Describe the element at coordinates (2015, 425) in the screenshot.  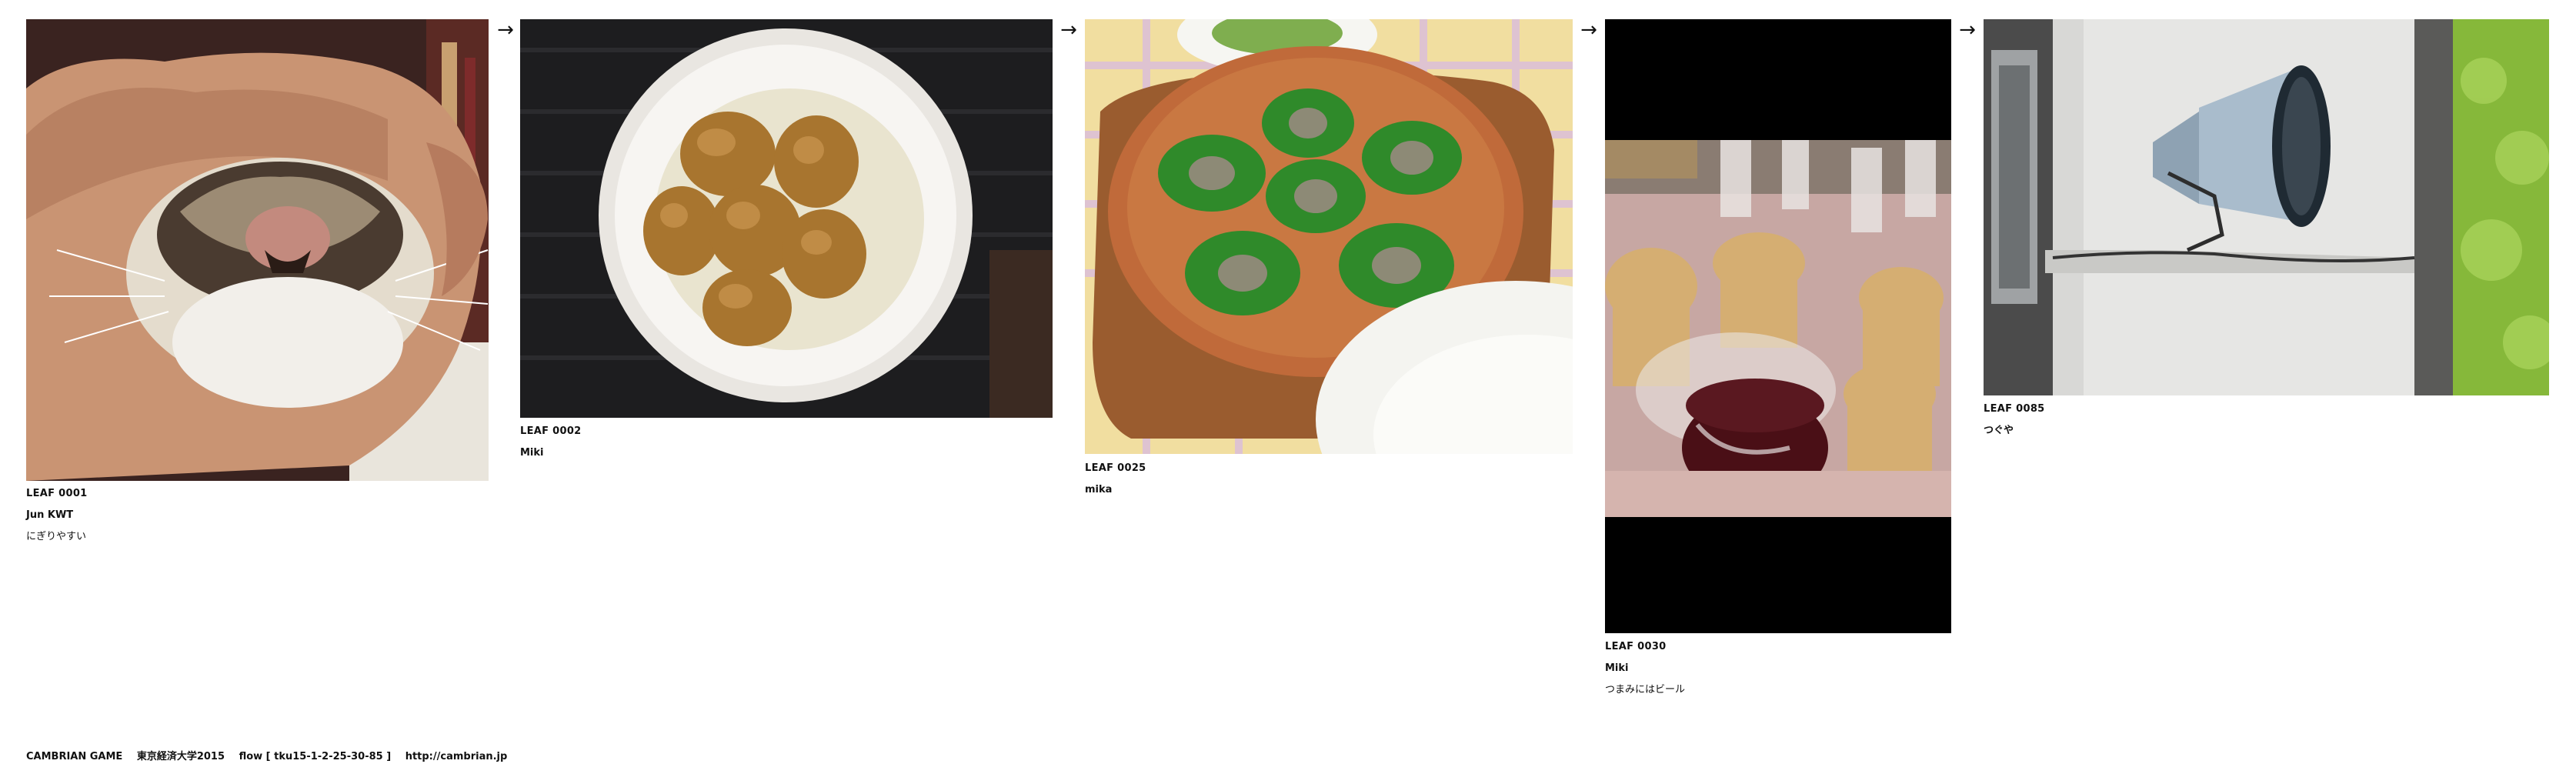
I see `leaf-0085-caption: LEAF 0085 つぐや` at that location.